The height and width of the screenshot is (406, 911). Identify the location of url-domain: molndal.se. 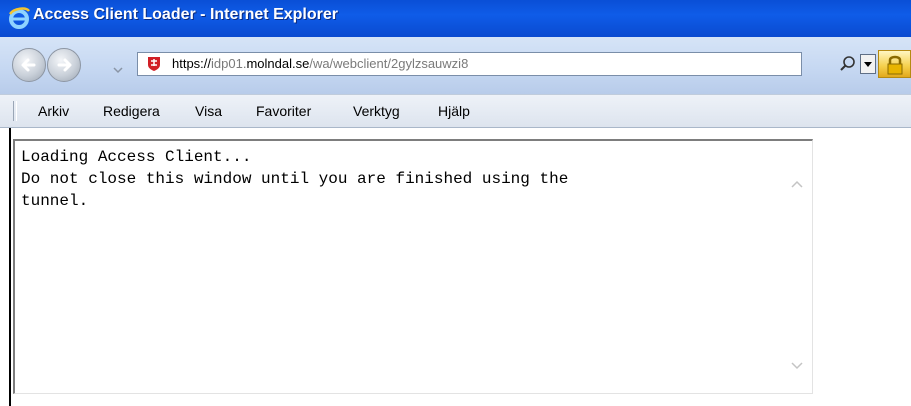
(278, 63).